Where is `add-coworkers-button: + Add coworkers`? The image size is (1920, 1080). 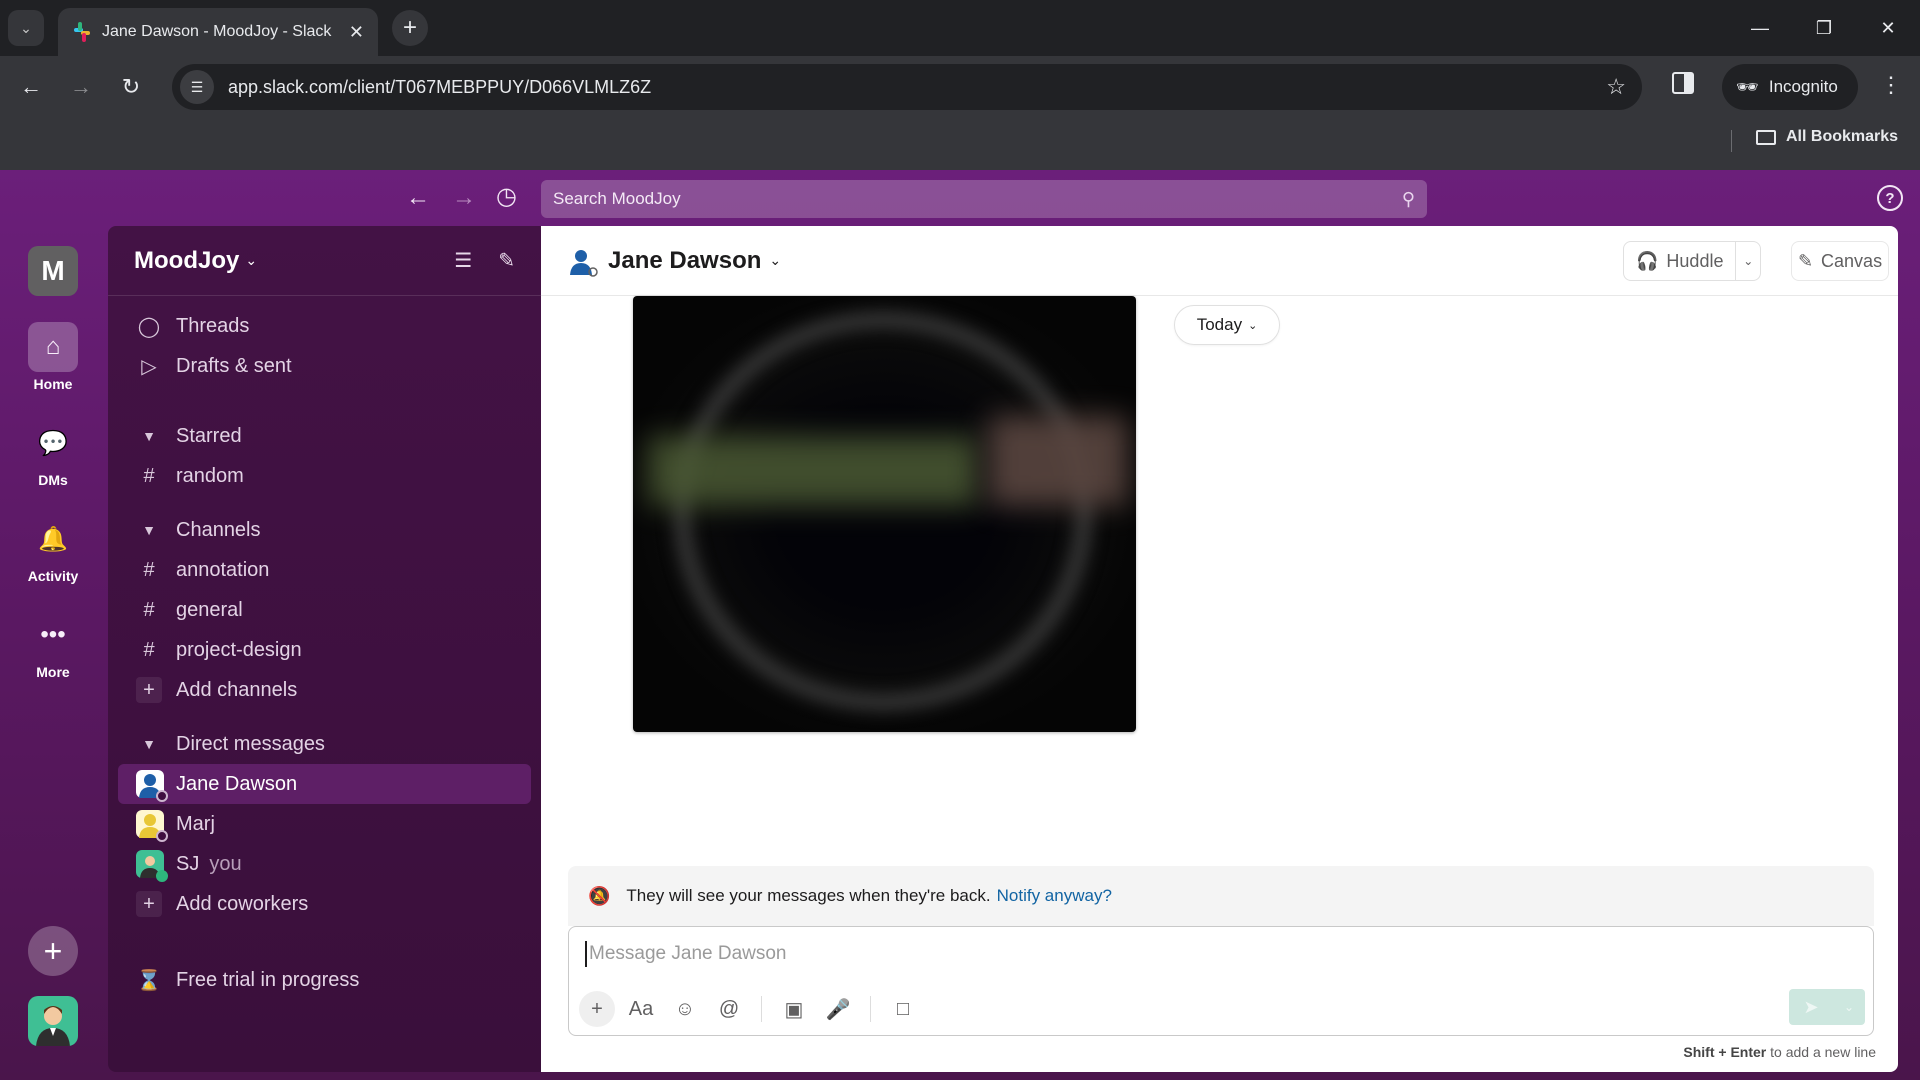 add-coworkers-button: + Add coworkers is located at coordinates (324, 904).